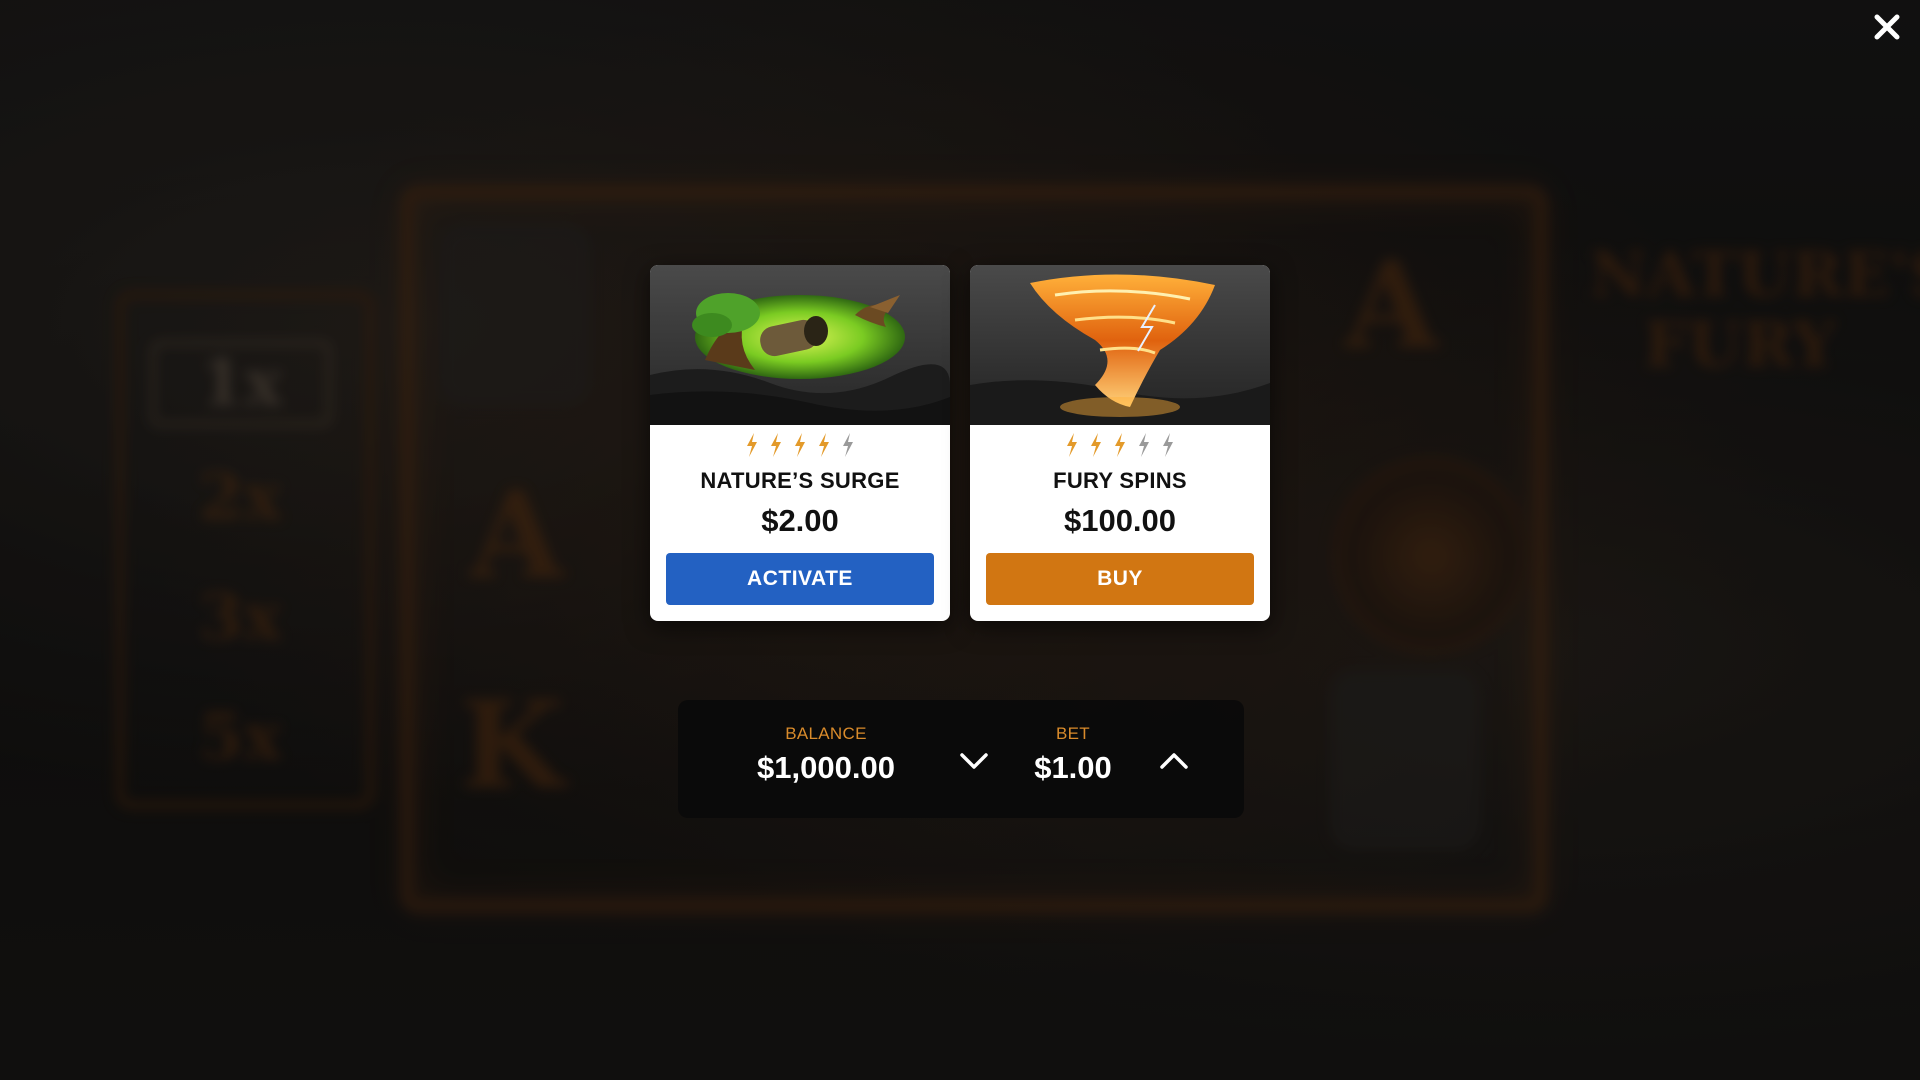  What do you see at coordinates (1073, 733) in the screenshot?
I see `bet-label: BET` at bounding box center [1073, 733].